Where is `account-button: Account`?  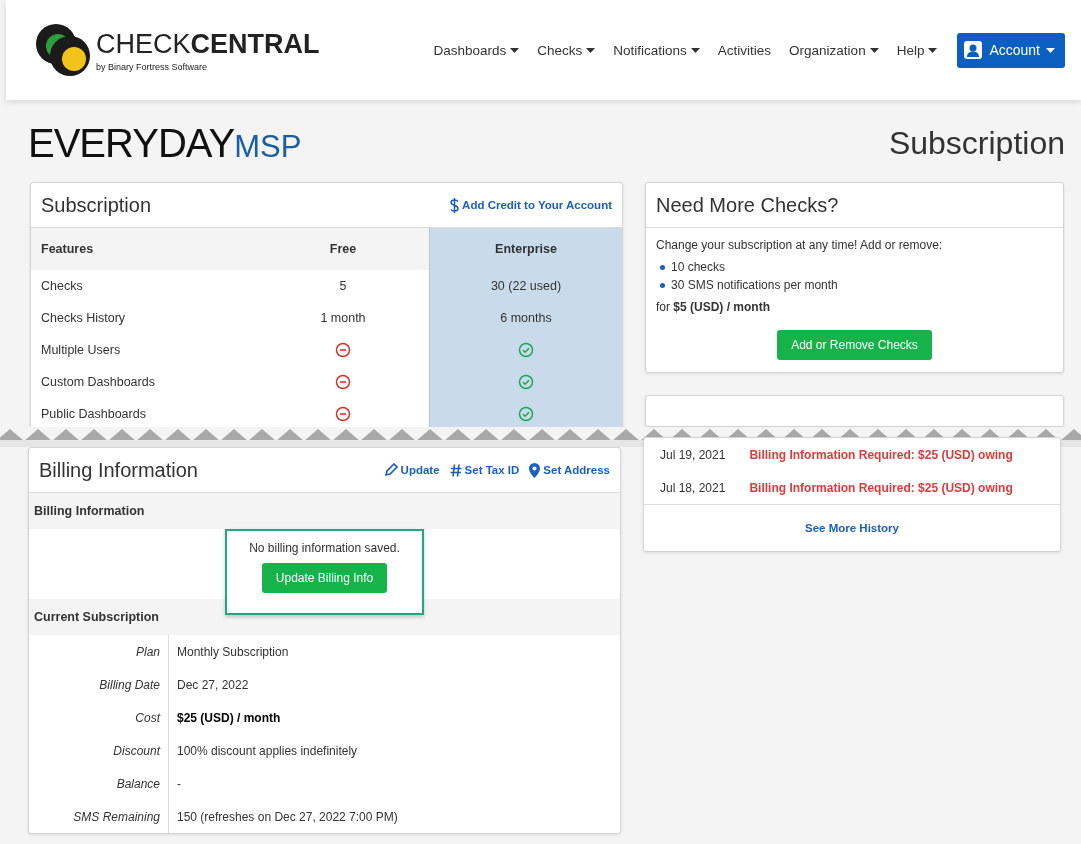
account-button: Account is located at coordinates (1011, 50).